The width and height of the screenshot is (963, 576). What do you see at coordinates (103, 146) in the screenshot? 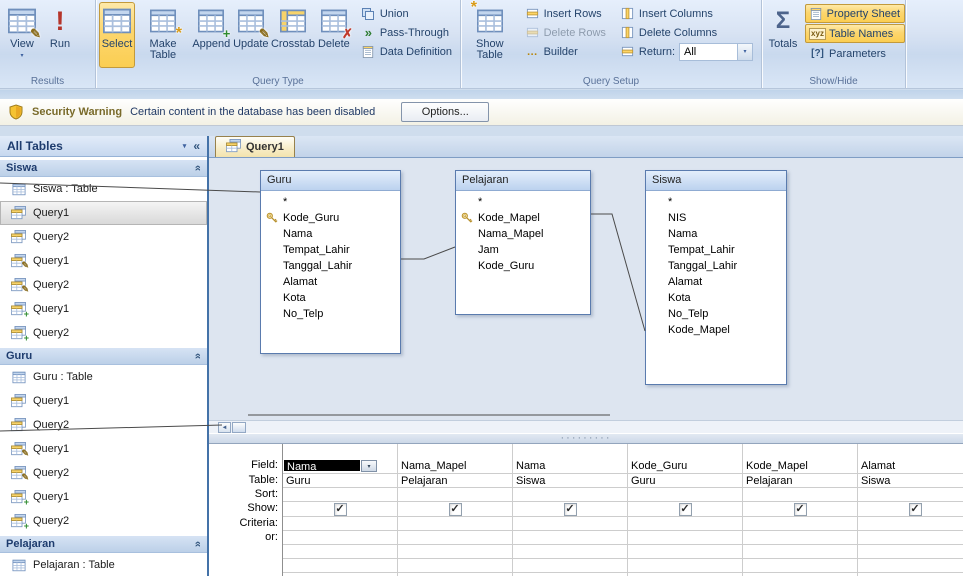
I see `nav-pane-header: All Tables ▾ «` at bounding box center [103, 146].